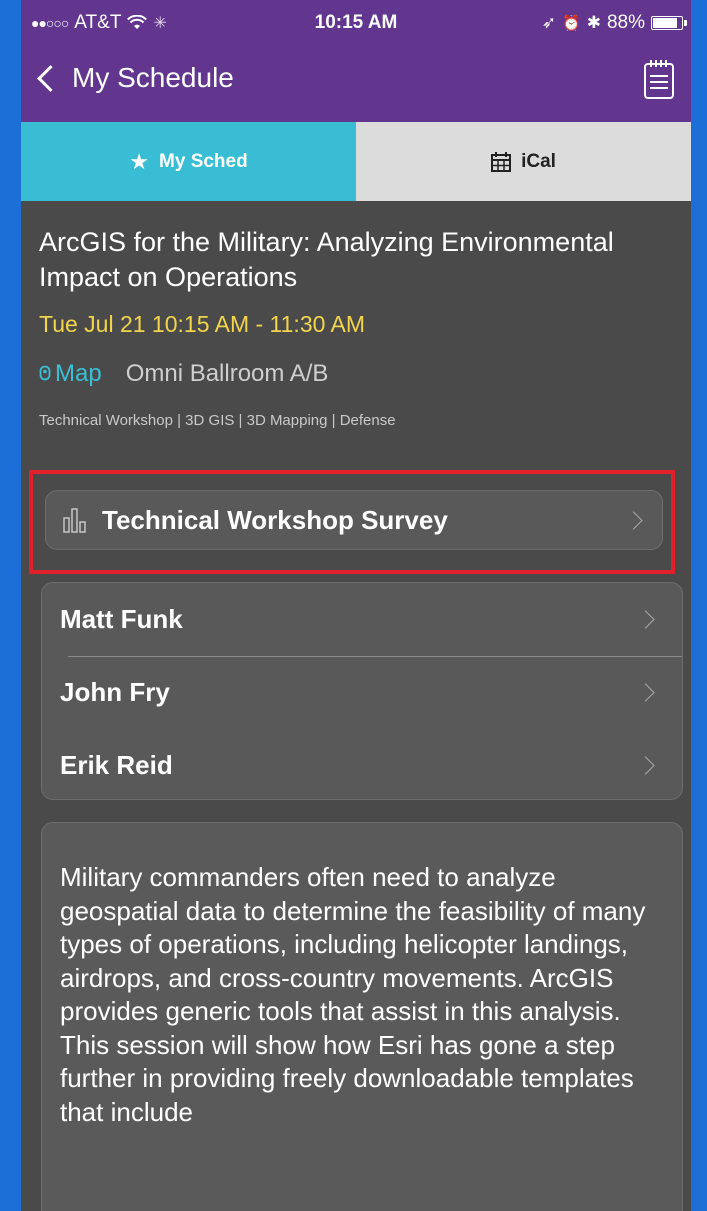  What do you see at coordinates (50, 78) in the screenshot?
I see `chevron-left-icon` at bounding box center [50, 78].